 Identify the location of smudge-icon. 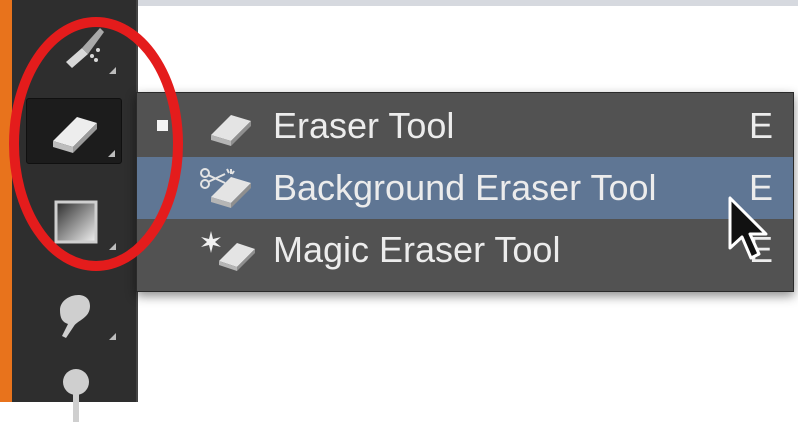
(75, 316).